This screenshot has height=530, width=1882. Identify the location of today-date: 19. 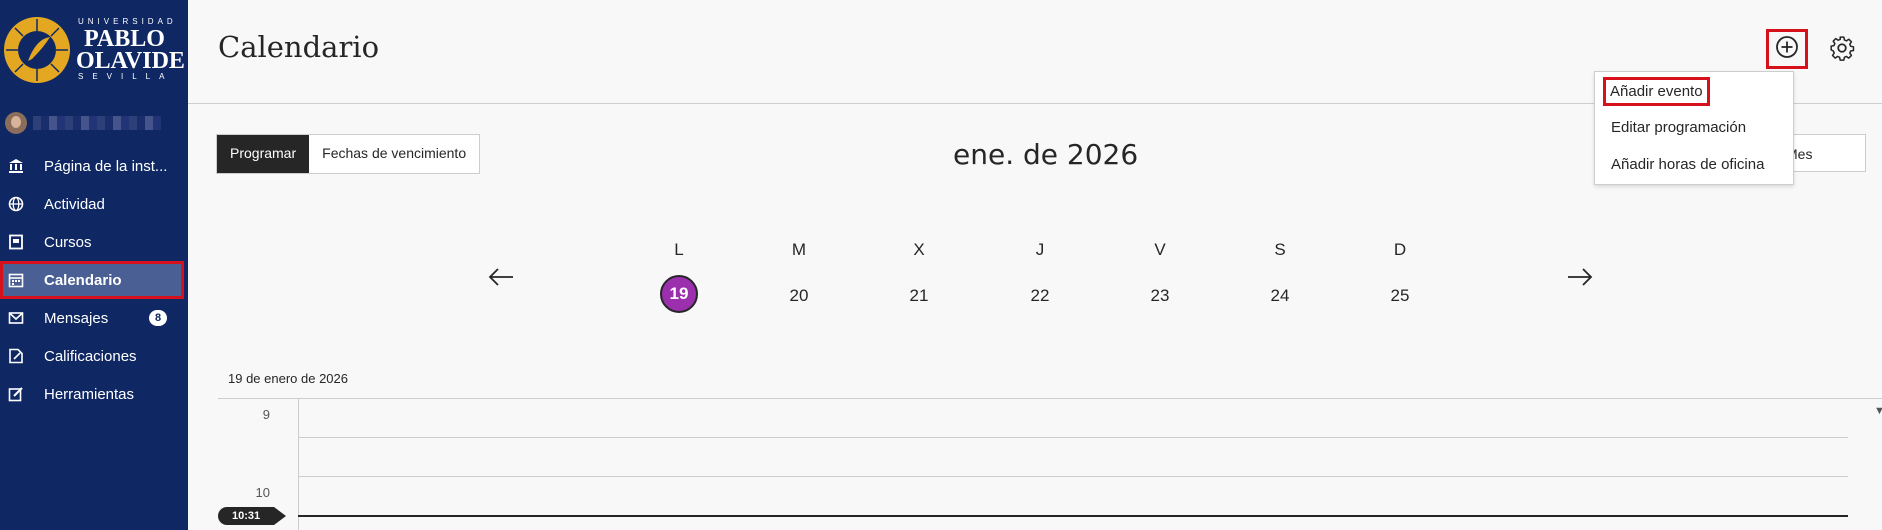
(679, 294).